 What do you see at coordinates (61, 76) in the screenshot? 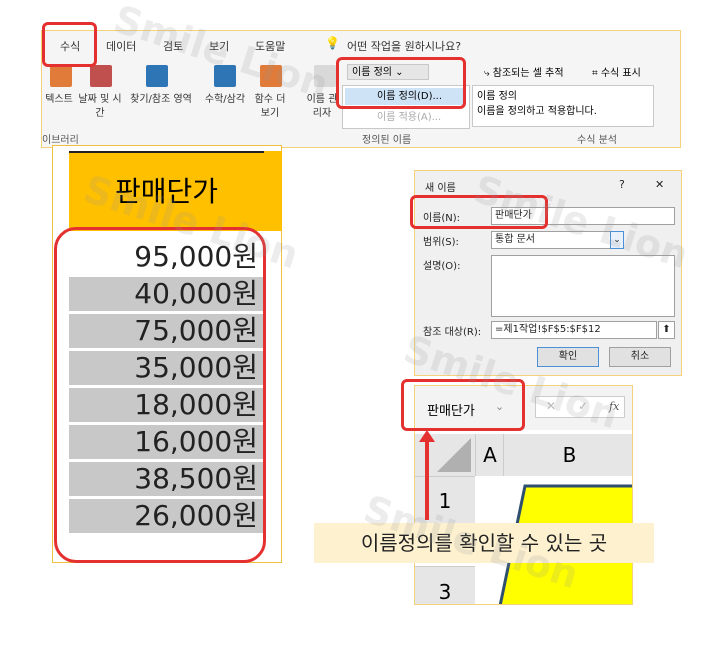
I see `text-function-icon` at bounding box center [61, 76].